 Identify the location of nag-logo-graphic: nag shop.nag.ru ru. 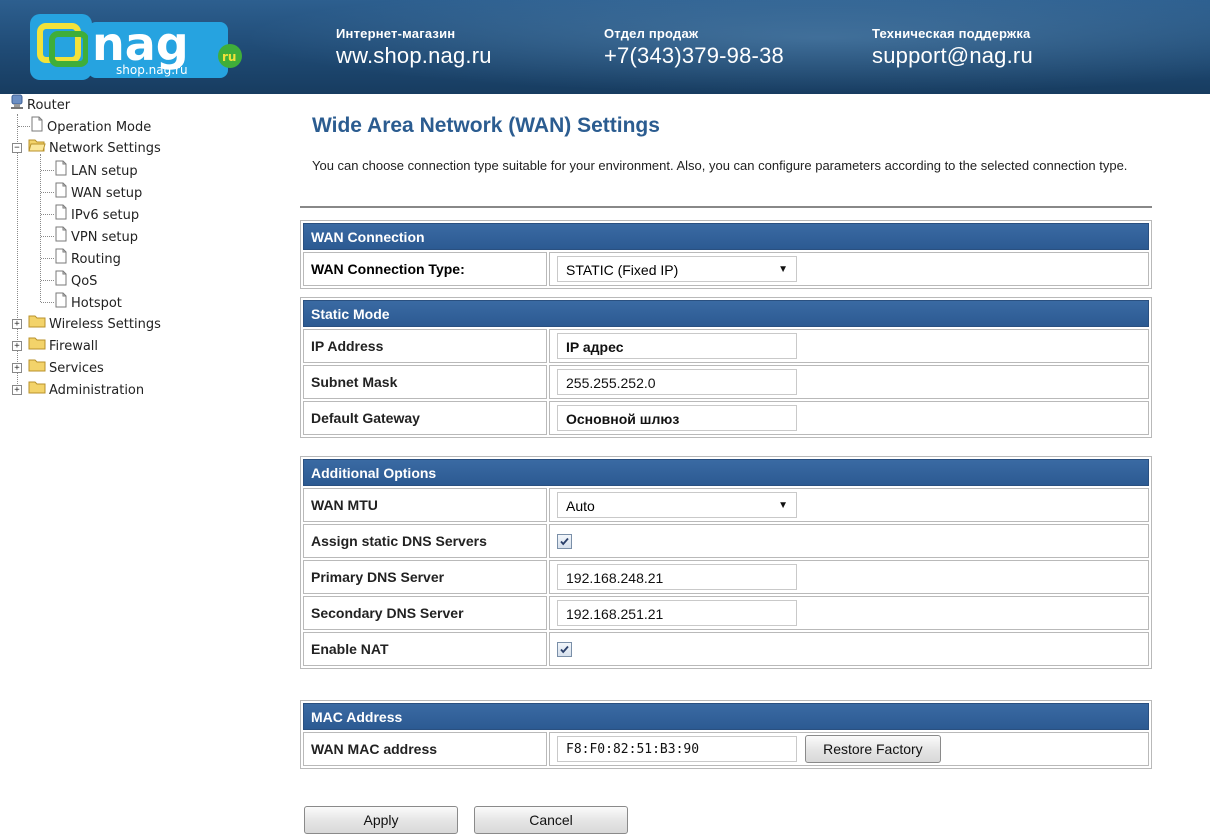
(136, 47).